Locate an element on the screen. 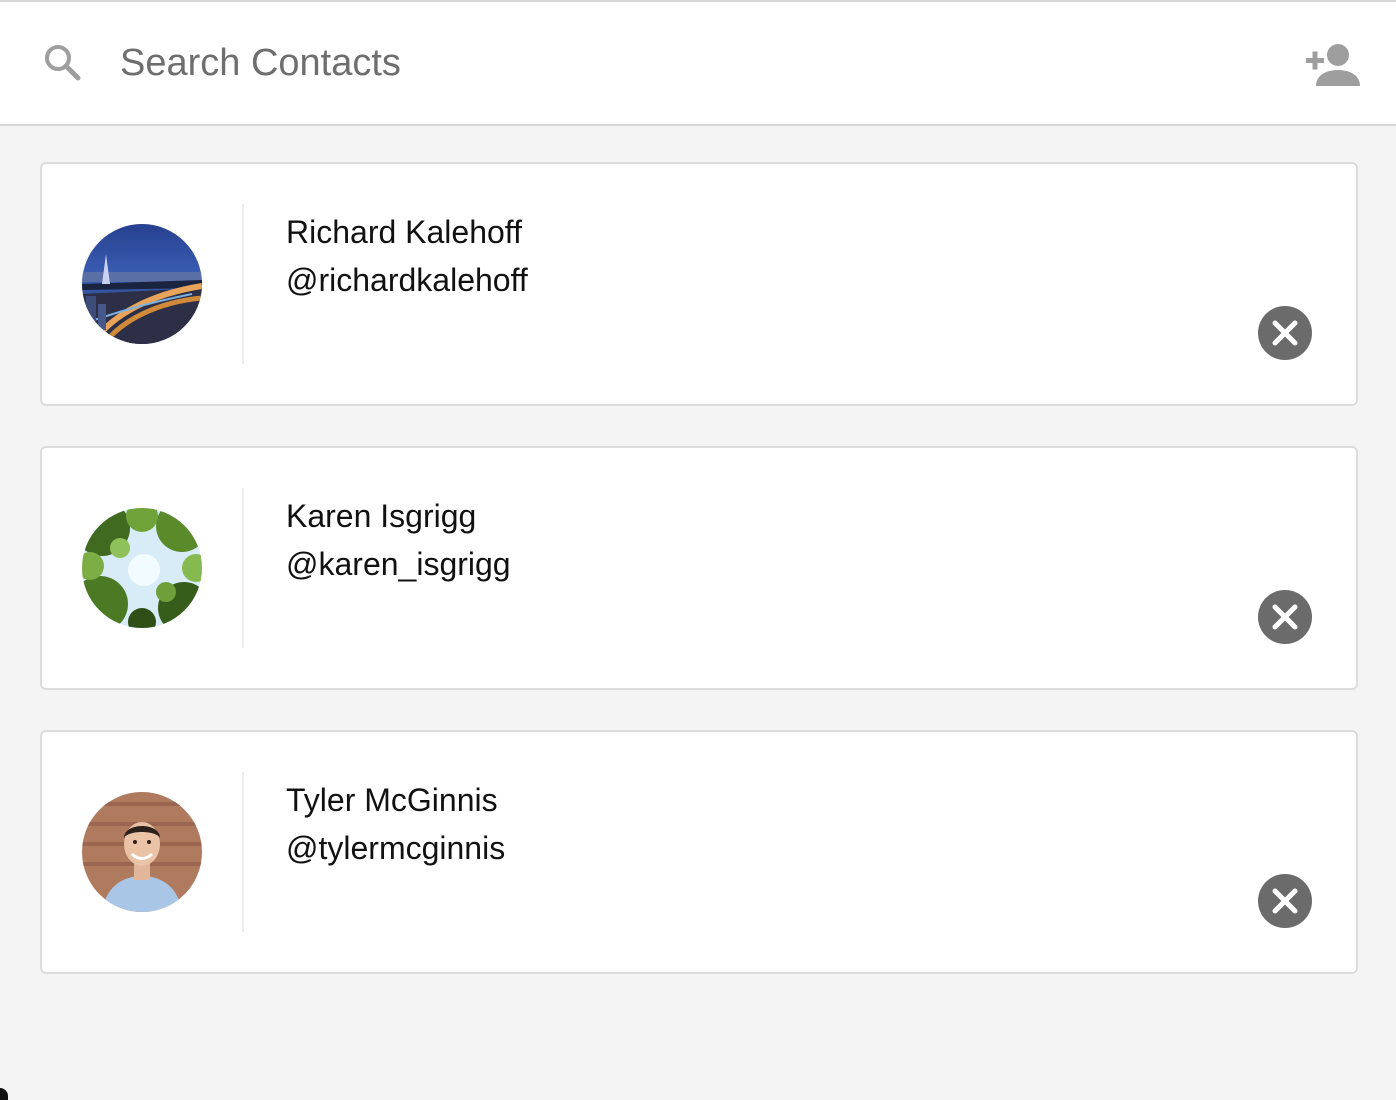 This screenshot has width=1396, height=1100. contact-details: Richard Kalehoff @richardkalehoff is located at coordinates (407, 256).